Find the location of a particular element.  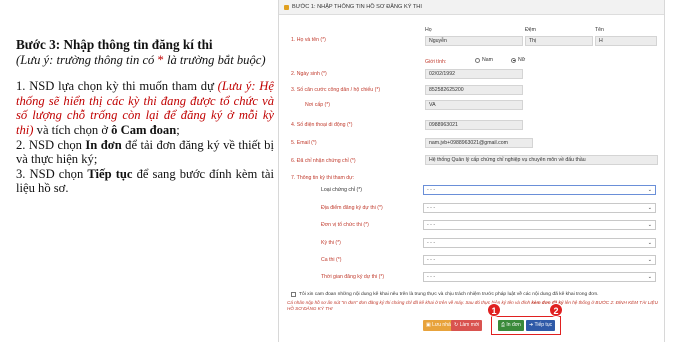

step-3-bold: Tiếp tục is located at coordinates (110, 173).